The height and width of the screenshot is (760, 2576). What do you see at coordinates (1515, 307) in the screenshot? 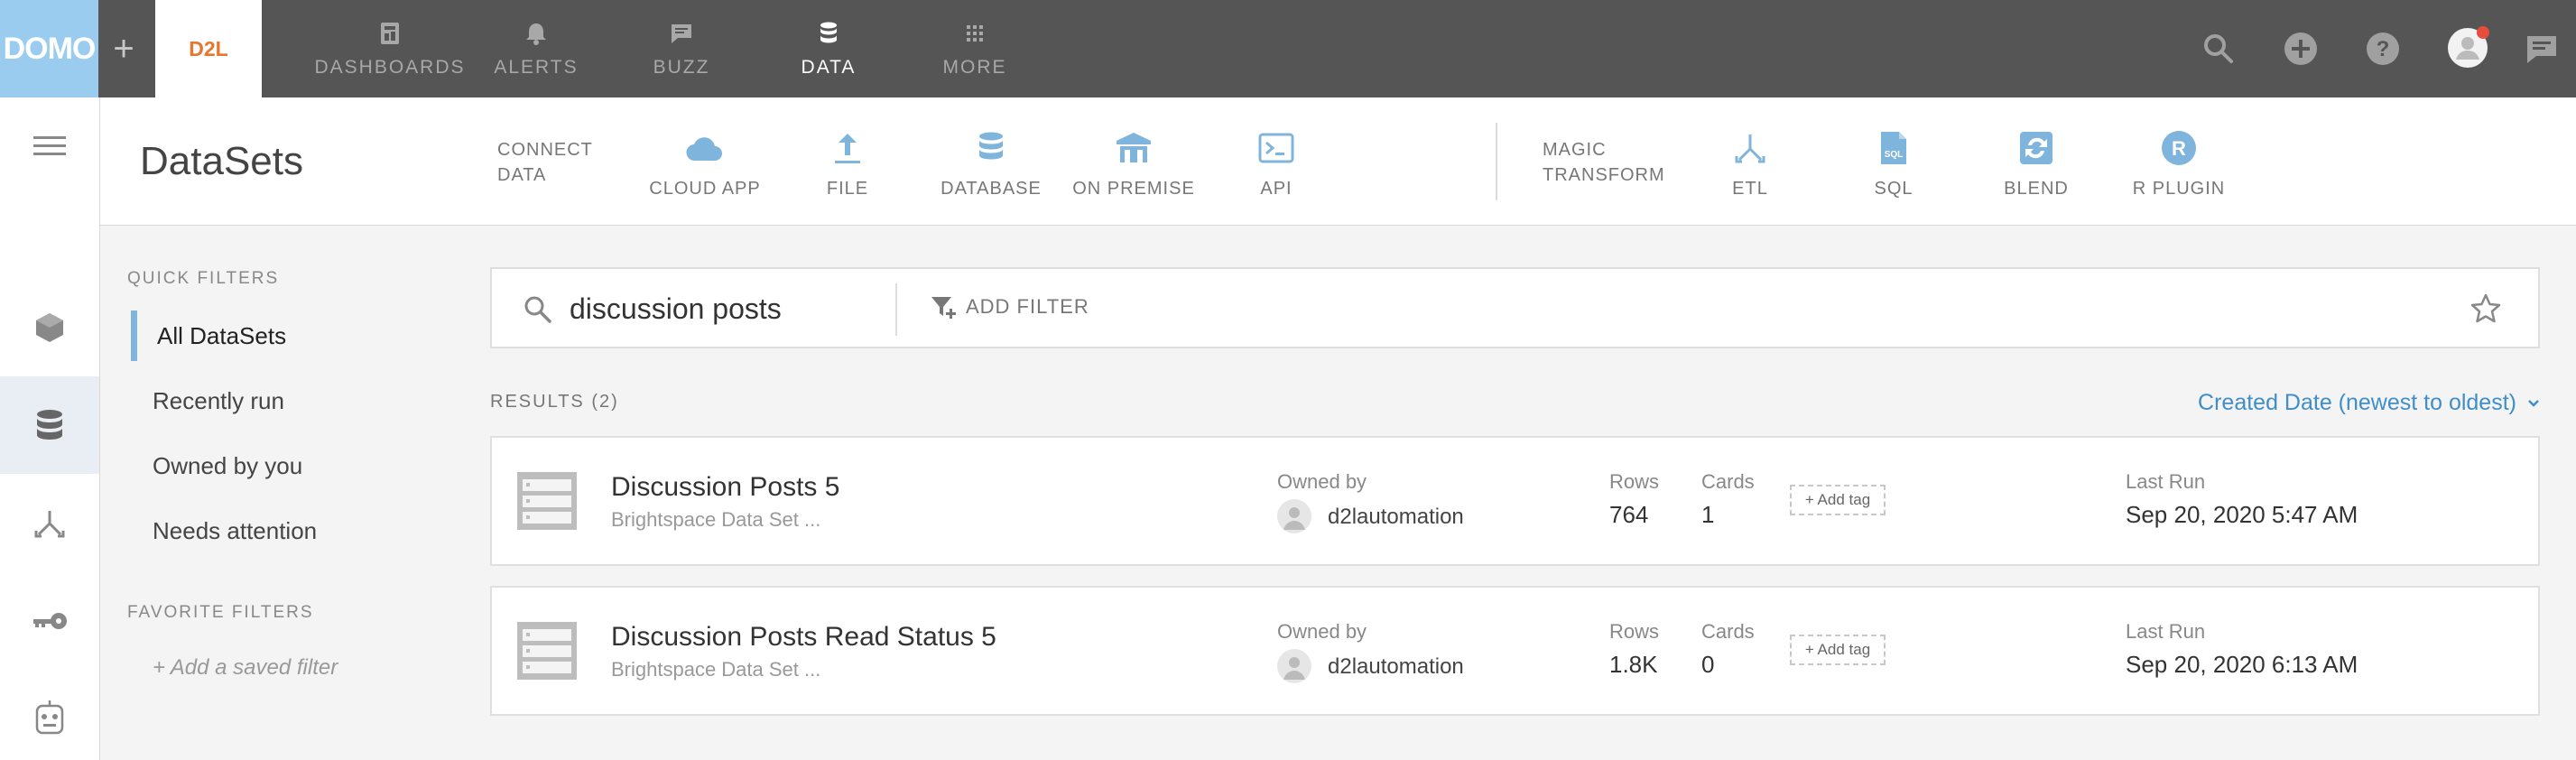
I see `search-bar: ADD FILTER` at bounding box center [1515, 307].